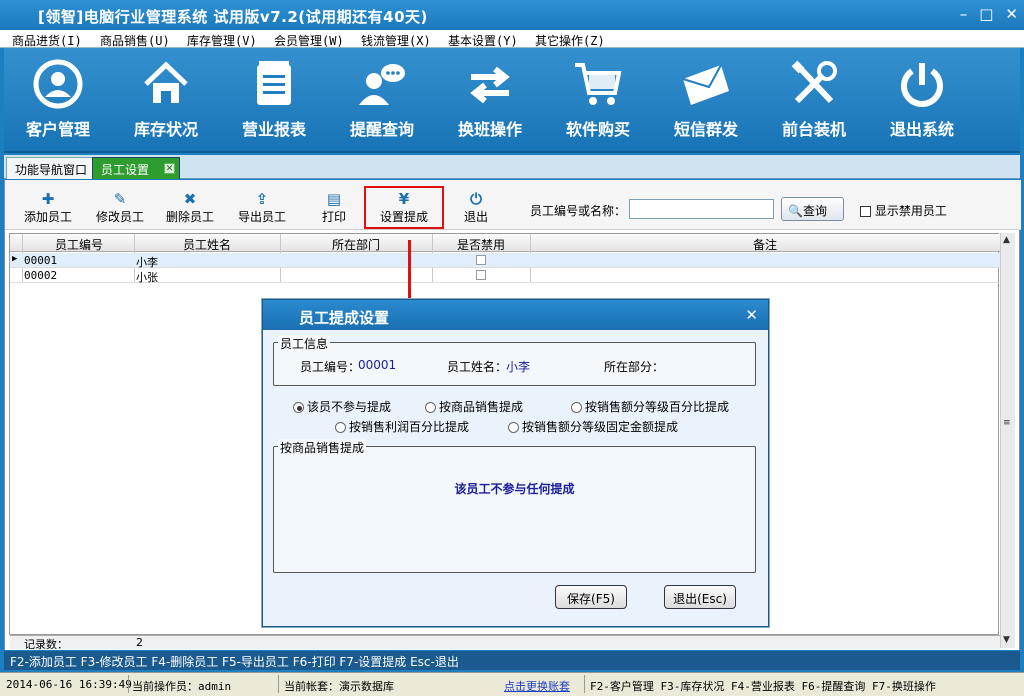 The height and width of the screenshot is (696, 1024). I want to click on option-label: 按销售利润百分比提成, so click(409, 427).